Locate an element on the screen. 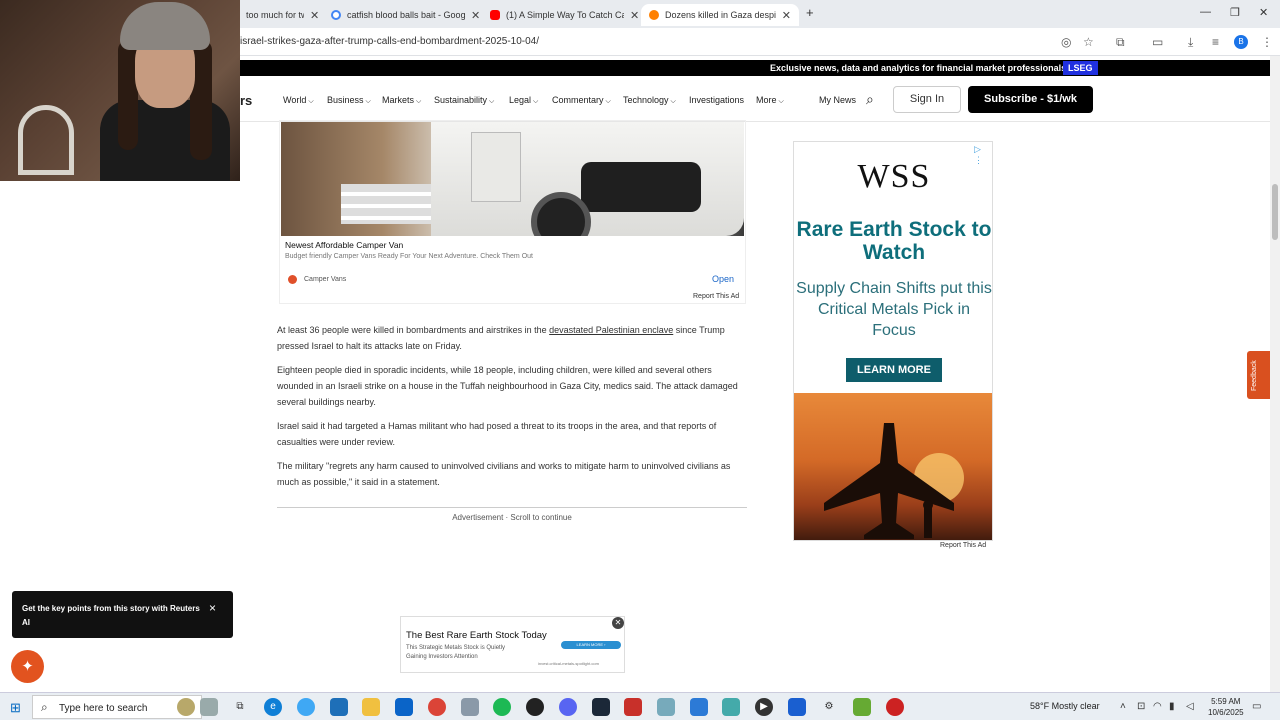  nav-sustainability: Sustainability ⌵ is located at coordinates (464, 100).